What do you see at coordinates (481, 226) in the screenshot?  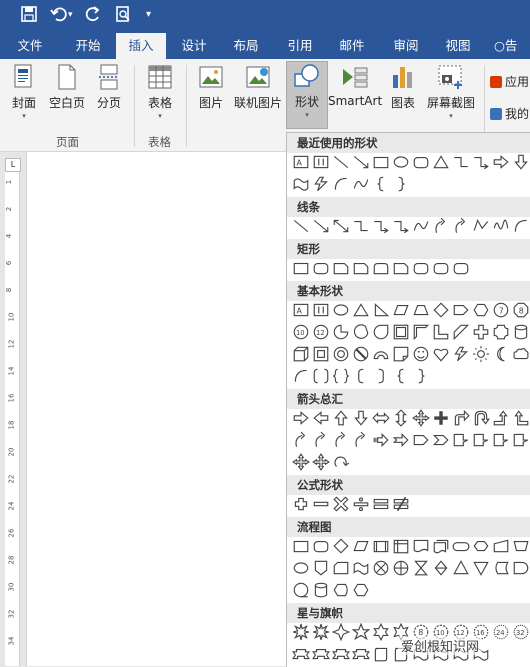 I see `freeform-shape-icon` at bounding box center [481, 226].